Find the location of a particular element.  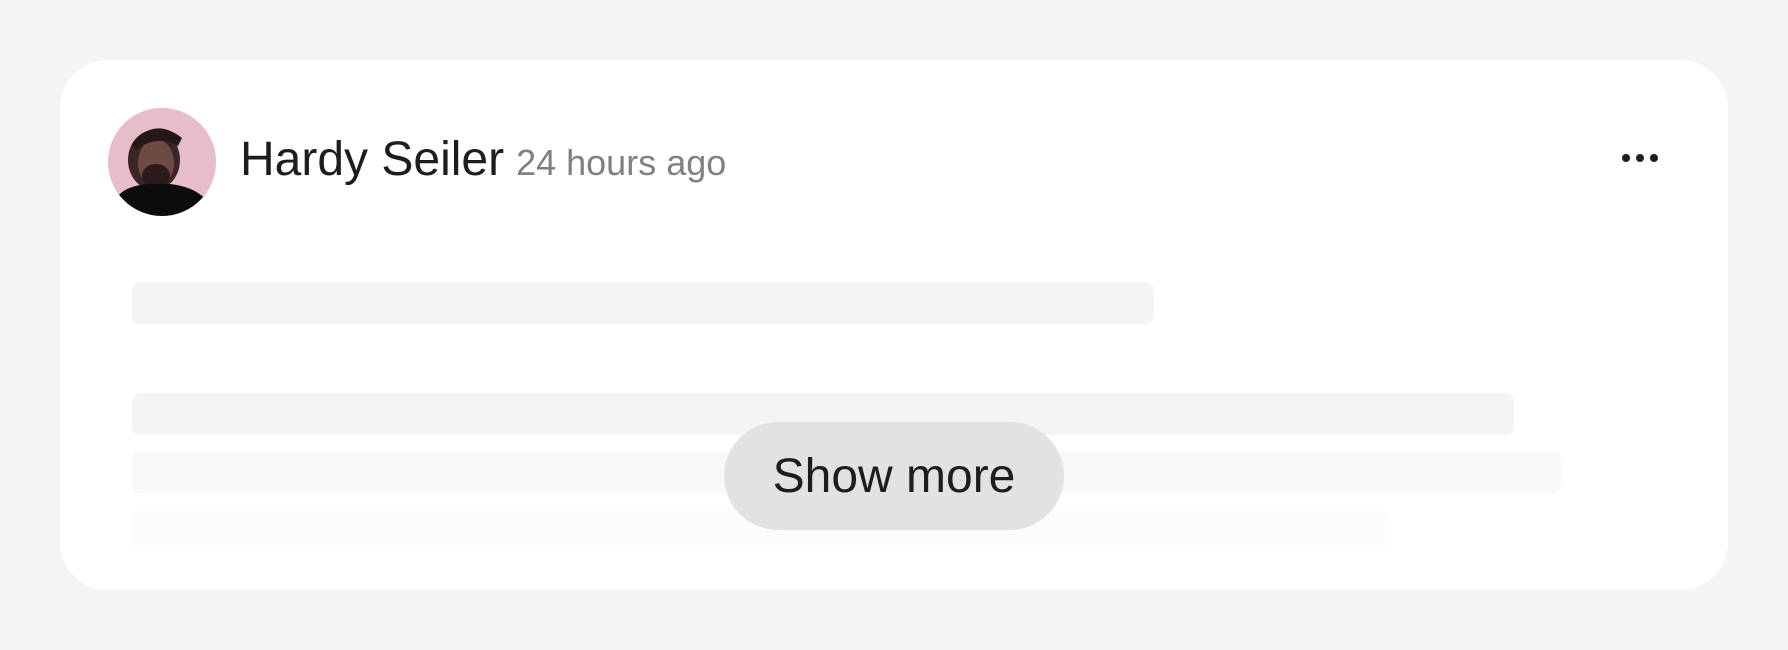

more-options-icon is located at coordinates (1640, 158).